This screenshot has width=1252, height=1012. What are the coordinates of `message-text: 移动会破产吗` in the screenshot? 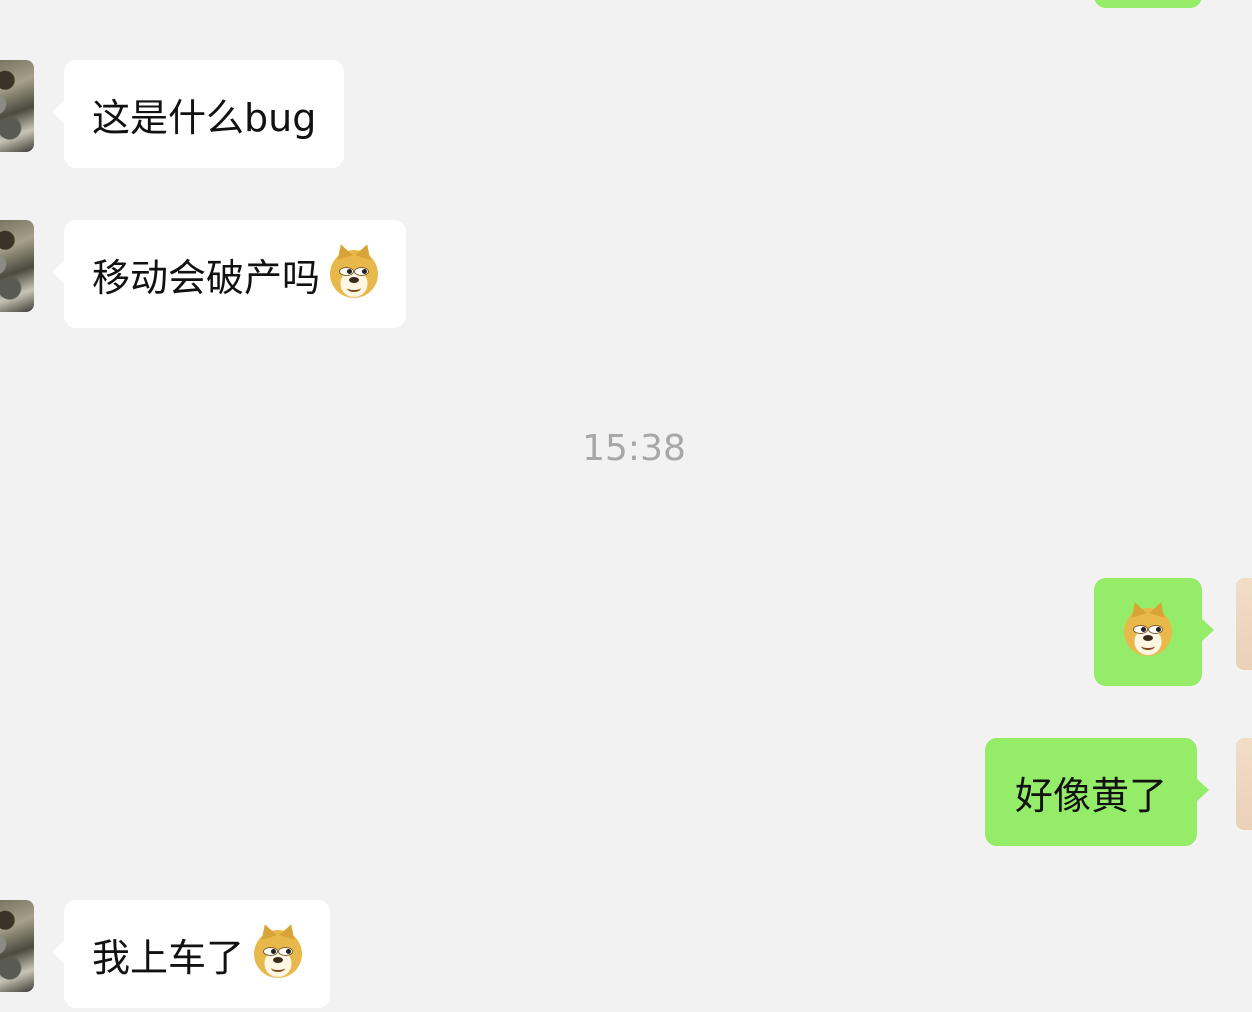 It's located at (206, 277).